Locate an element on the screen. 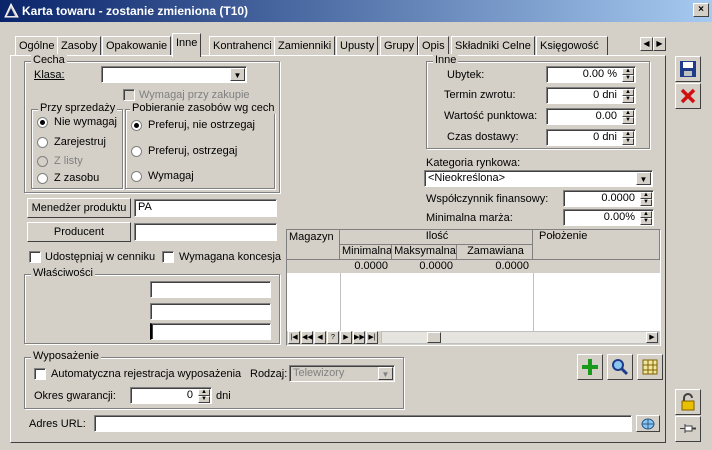 The image size is (712, 450). app-icon is located at coordinates (11, 10).